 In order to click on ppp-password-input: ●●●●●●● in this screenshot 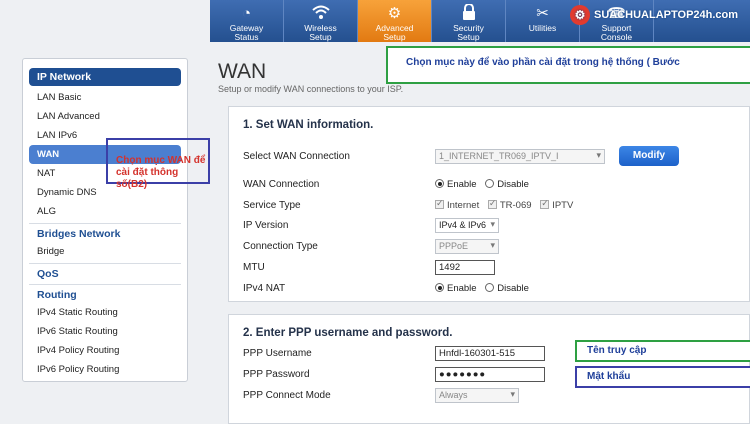, I will do `click(490, 374)`.